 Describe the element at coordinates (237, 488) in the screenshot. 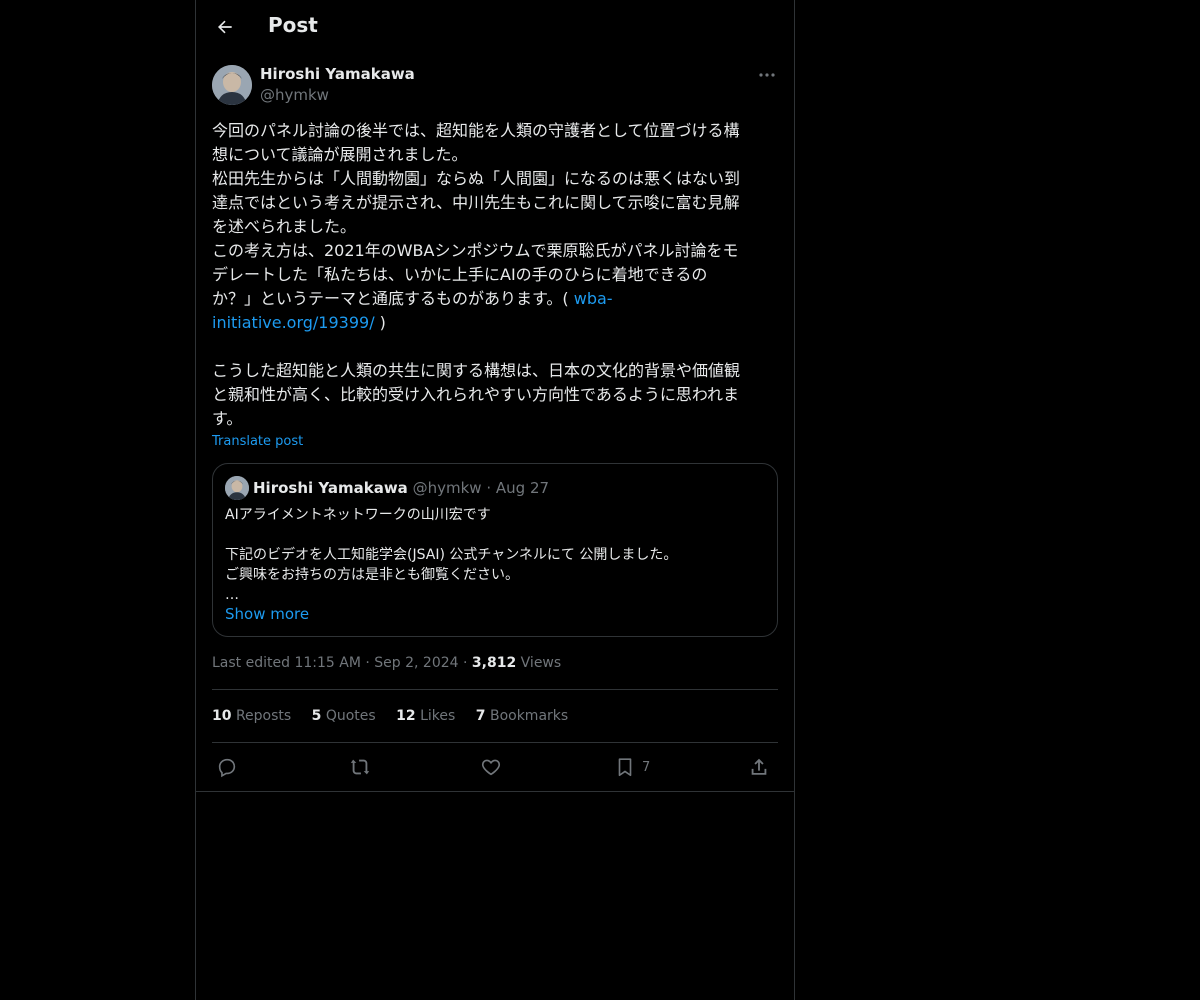

I see `quote-avatar` at that location.